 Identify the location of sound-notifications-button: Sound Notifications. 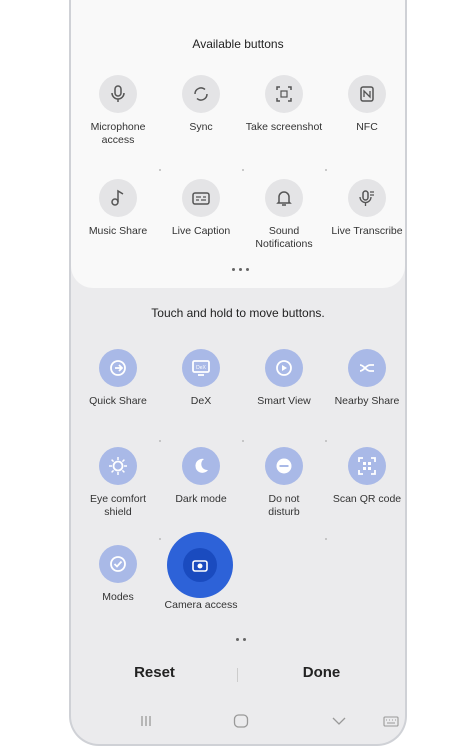
(284, 214).